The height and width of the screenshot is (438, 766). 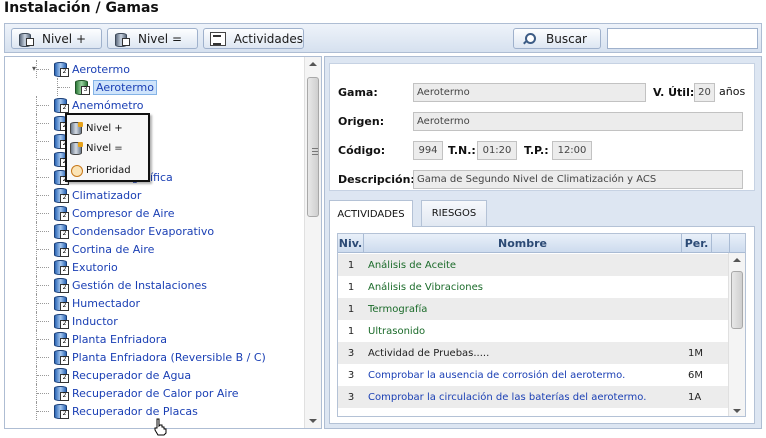 I want to click on tree-item: Aerotermo, so click(x=81, y=87).